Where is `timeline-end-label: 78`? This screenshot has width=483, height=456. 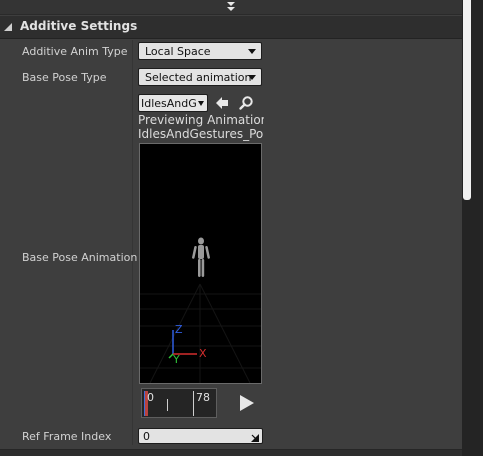 timeline-end-label: 78 is located at coordinates (203, 397).